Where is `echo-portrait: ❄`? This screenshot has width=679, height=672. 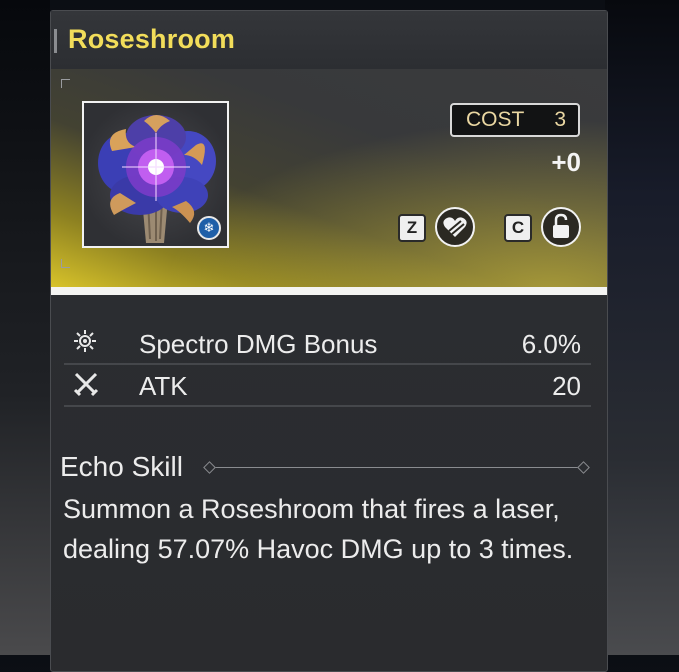 echo-portrait: ❄ is located at coordinates (155, 174).